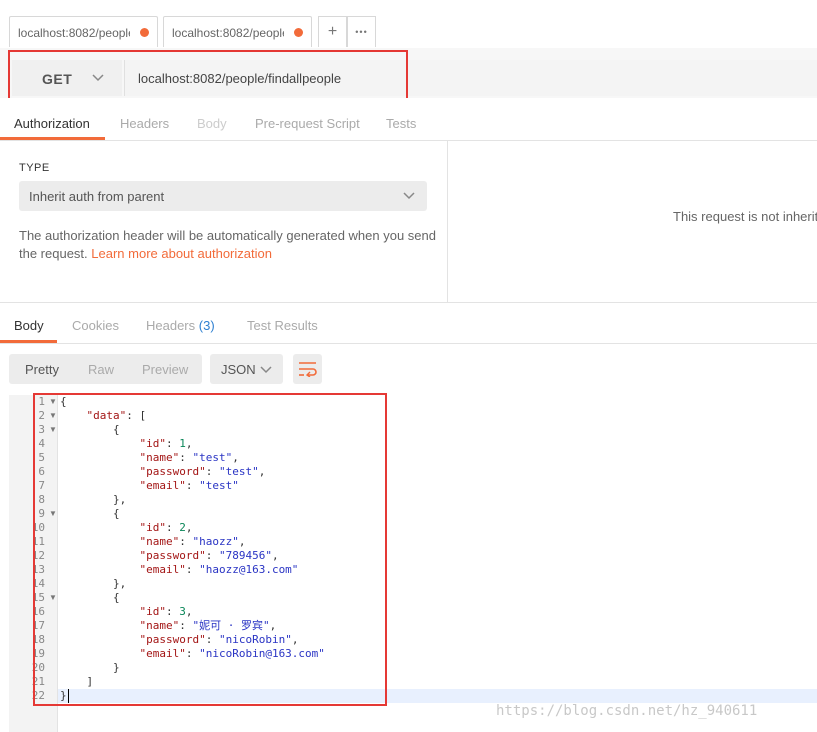 The width and height of the screenshot is (817, 732). I want to click on watermark: https://blog.csdn.net/hz_940611, so click(627, 711).